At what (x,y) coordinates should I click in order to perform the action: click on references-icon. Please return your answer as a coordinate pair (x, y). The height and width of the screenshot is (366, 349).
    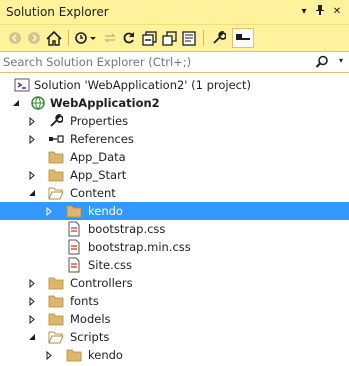
    Looking at the image, I should click on (56, 139).